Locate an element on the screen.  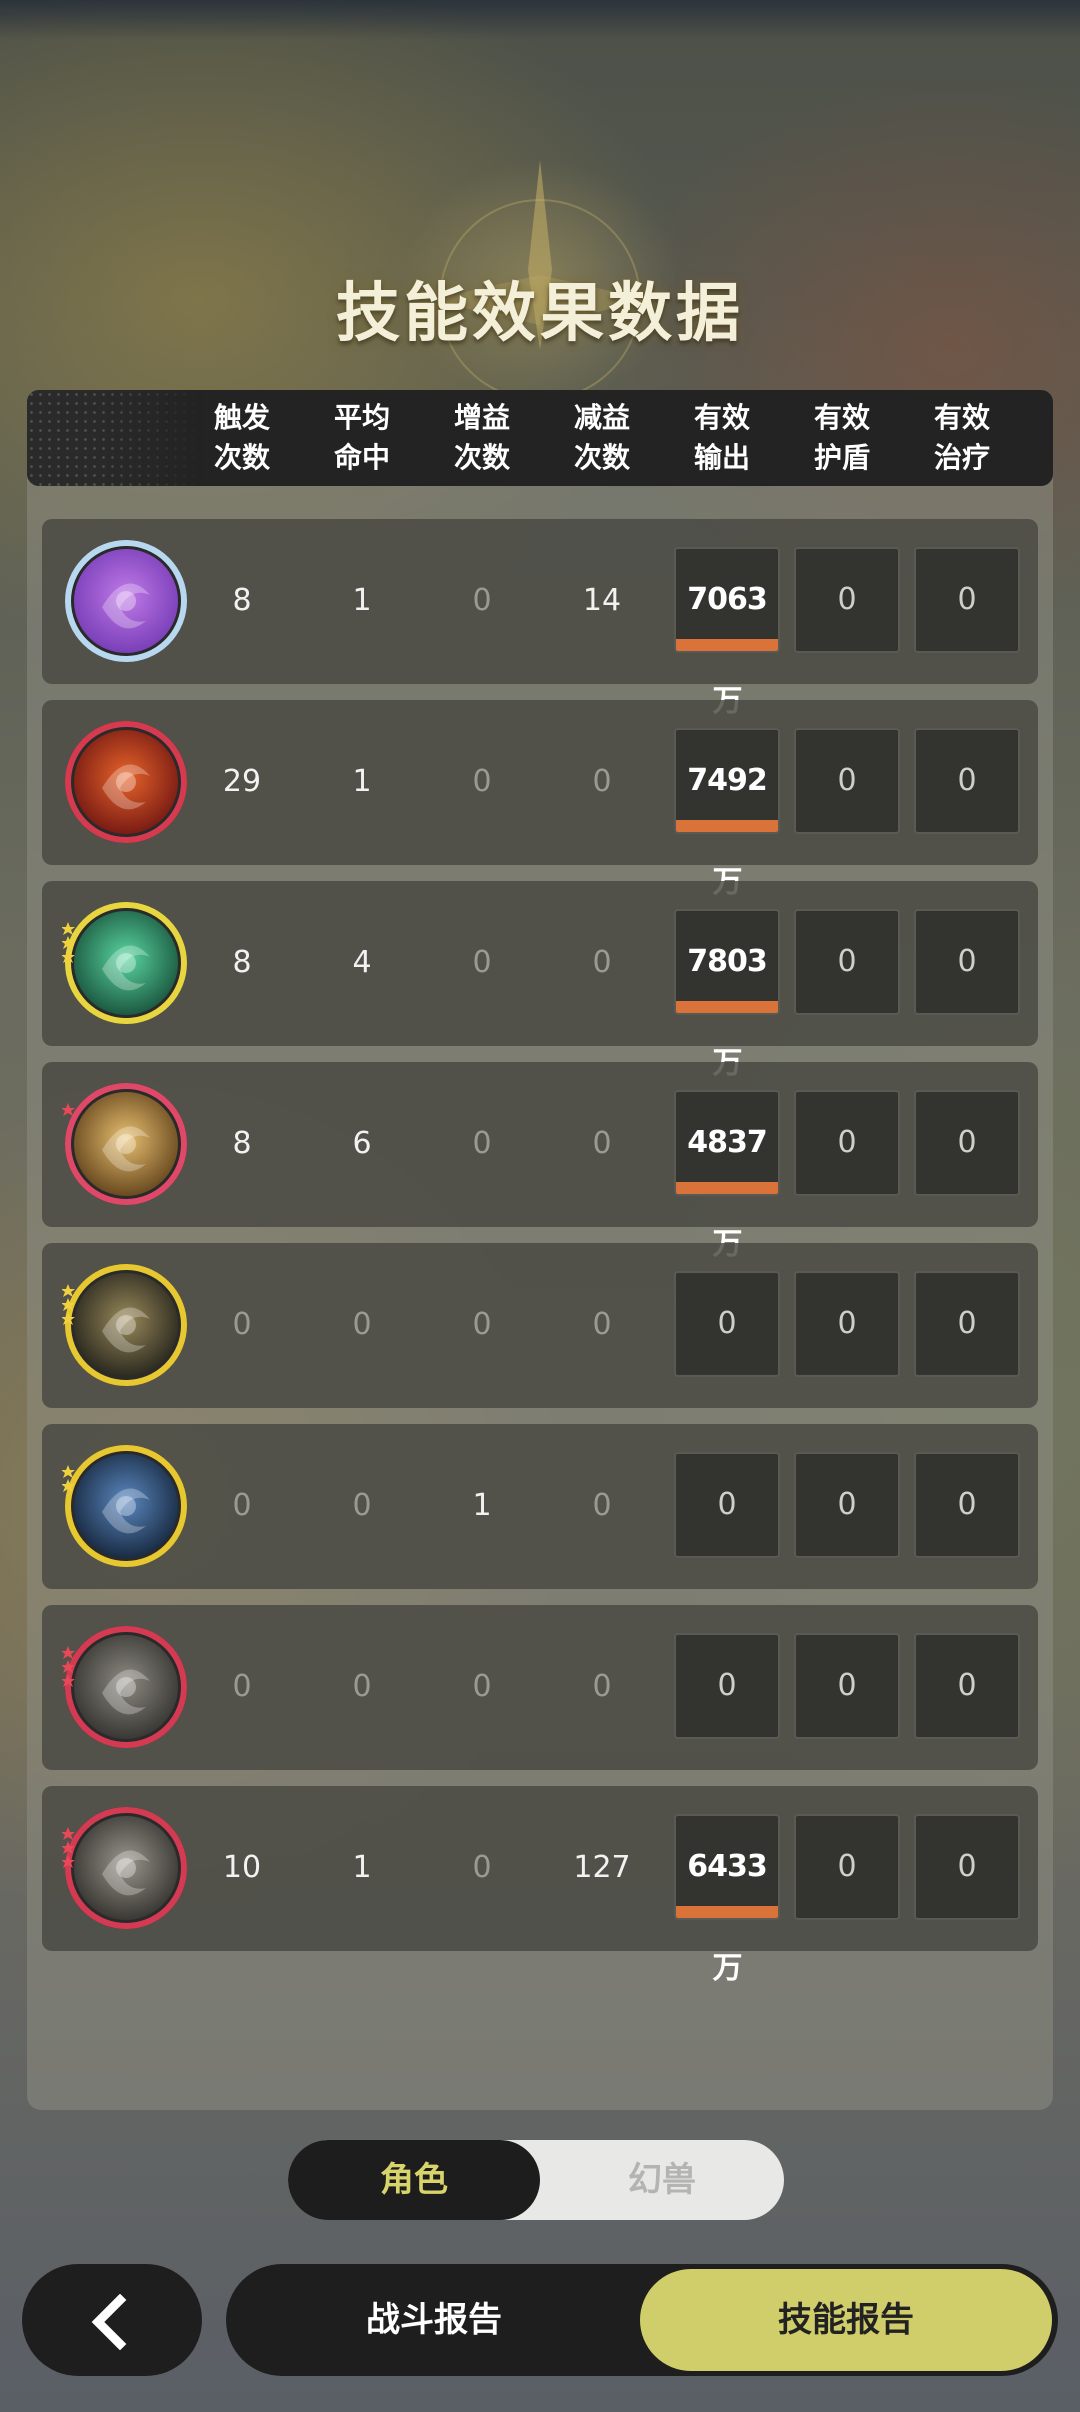
skill-row: 8 6 0 0 4837万 0 0 is located at coordinates (540, 1162).